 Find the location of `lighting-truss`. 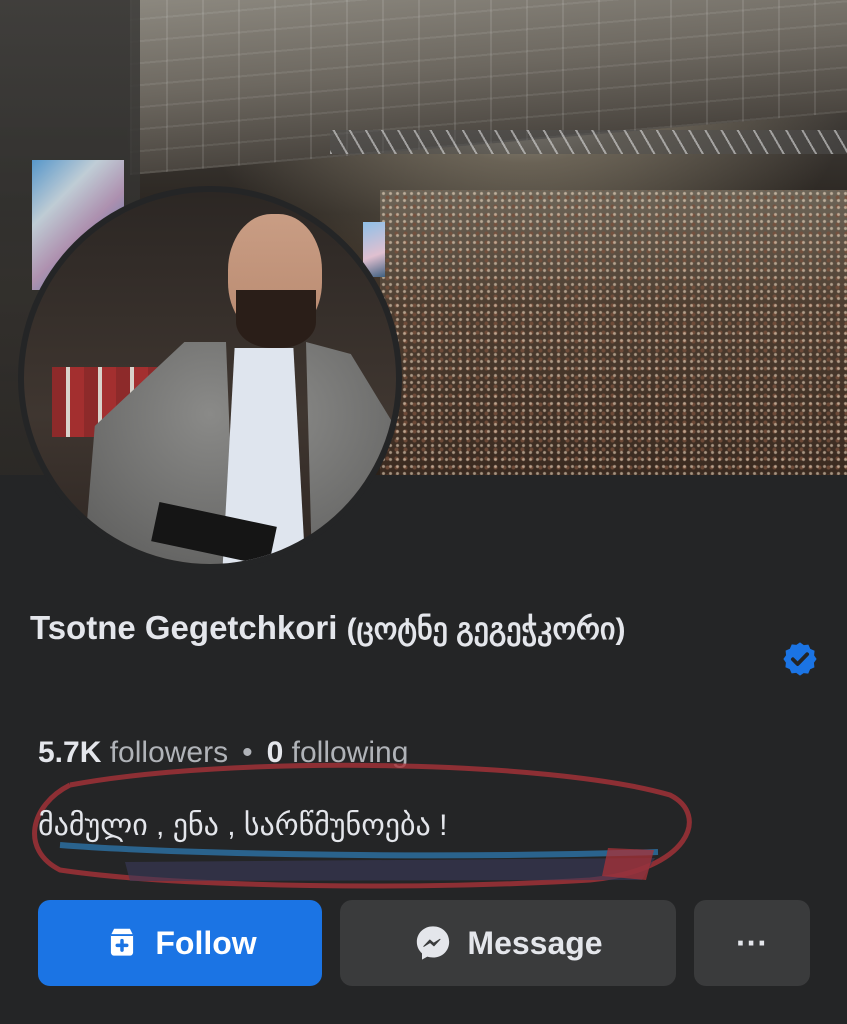

lighting-truss is located at coordinates (588, 142).